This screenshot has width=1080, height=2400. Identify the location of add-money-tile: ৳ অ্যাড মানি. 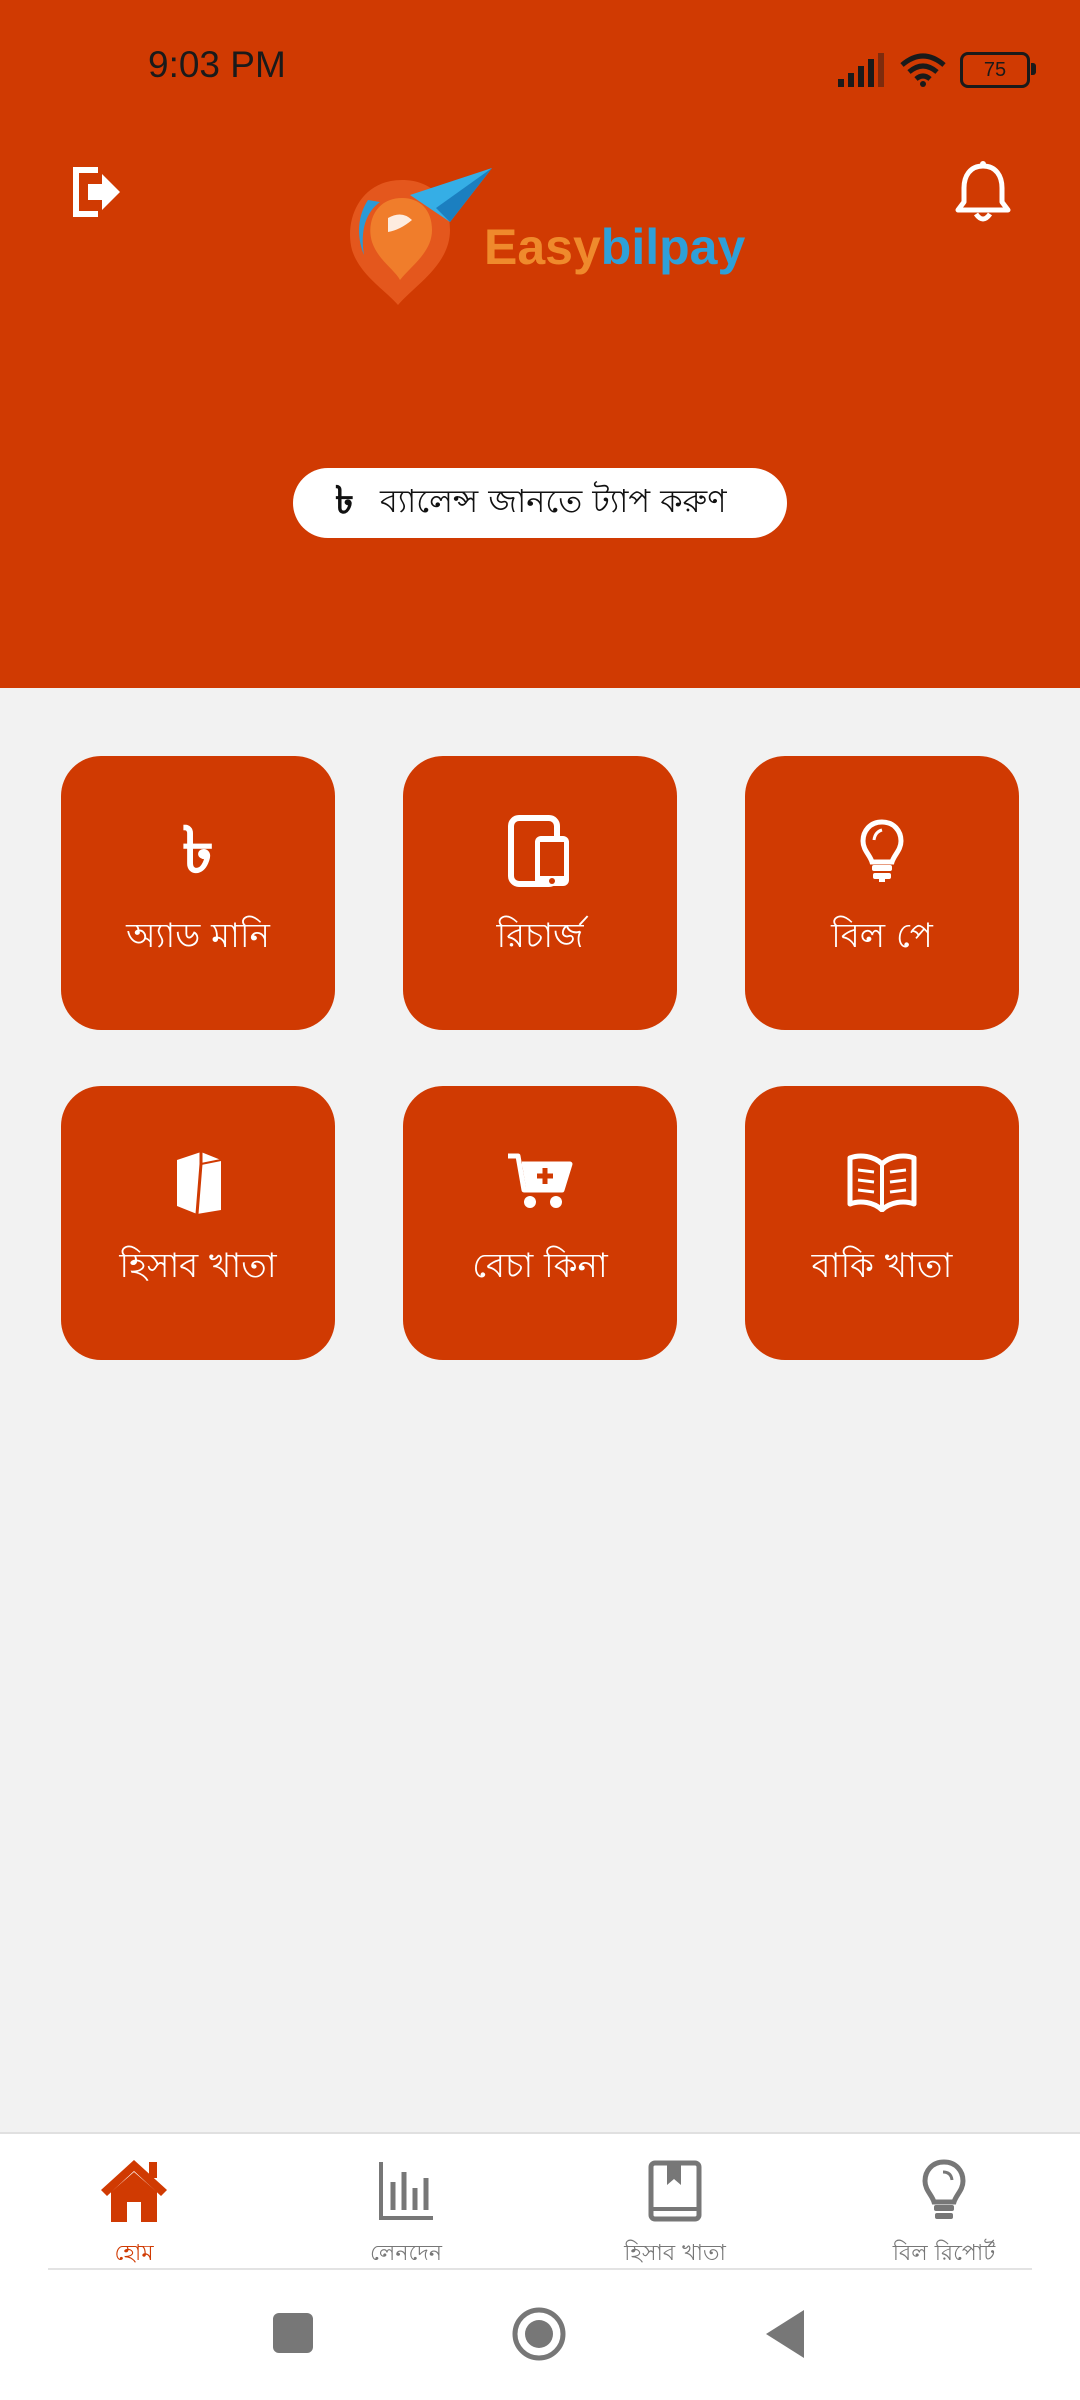
(198, 893).